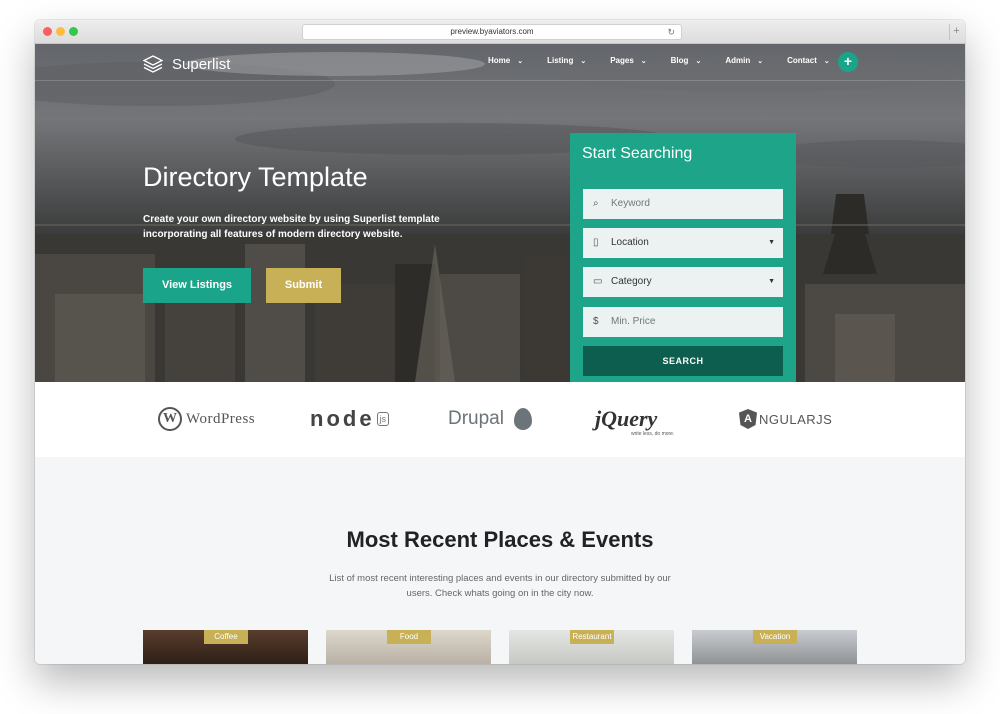 The height and width of the screenshot is (714, 1000). I want to click on nav-item-blog: Blog ⌄, so click(686, 60).